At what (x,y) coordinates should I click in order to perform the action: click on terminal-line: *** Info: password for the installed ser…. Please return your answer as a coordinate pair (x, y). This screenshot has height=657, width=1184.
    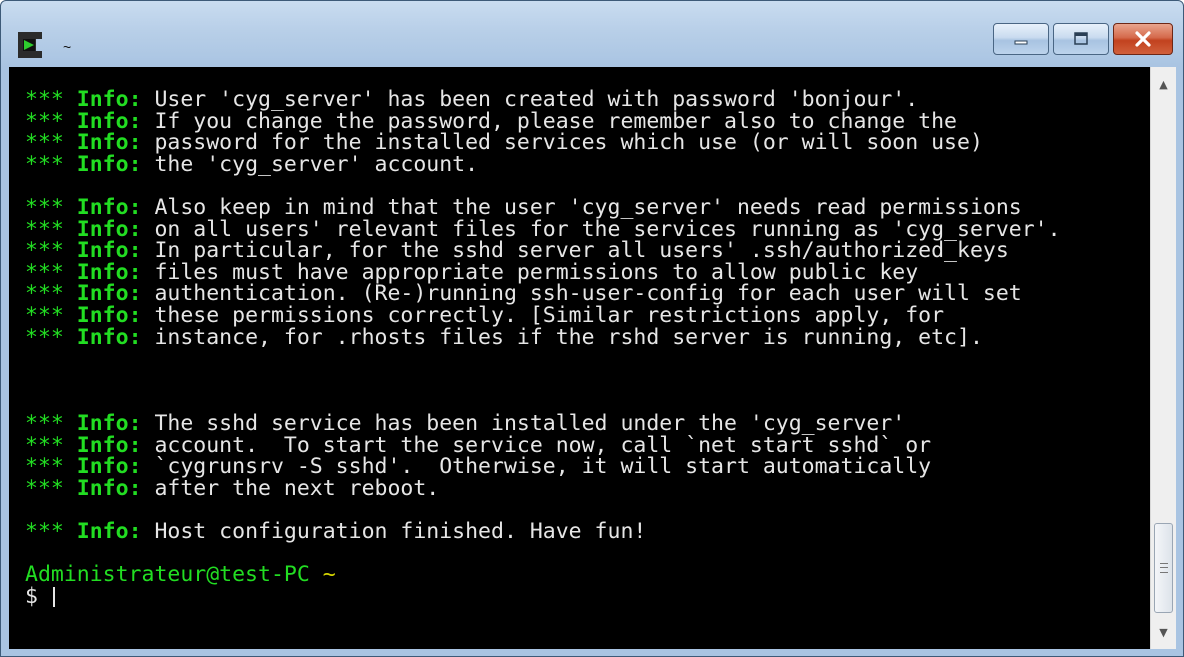
    Looking at the image, I should click on (543, 143).